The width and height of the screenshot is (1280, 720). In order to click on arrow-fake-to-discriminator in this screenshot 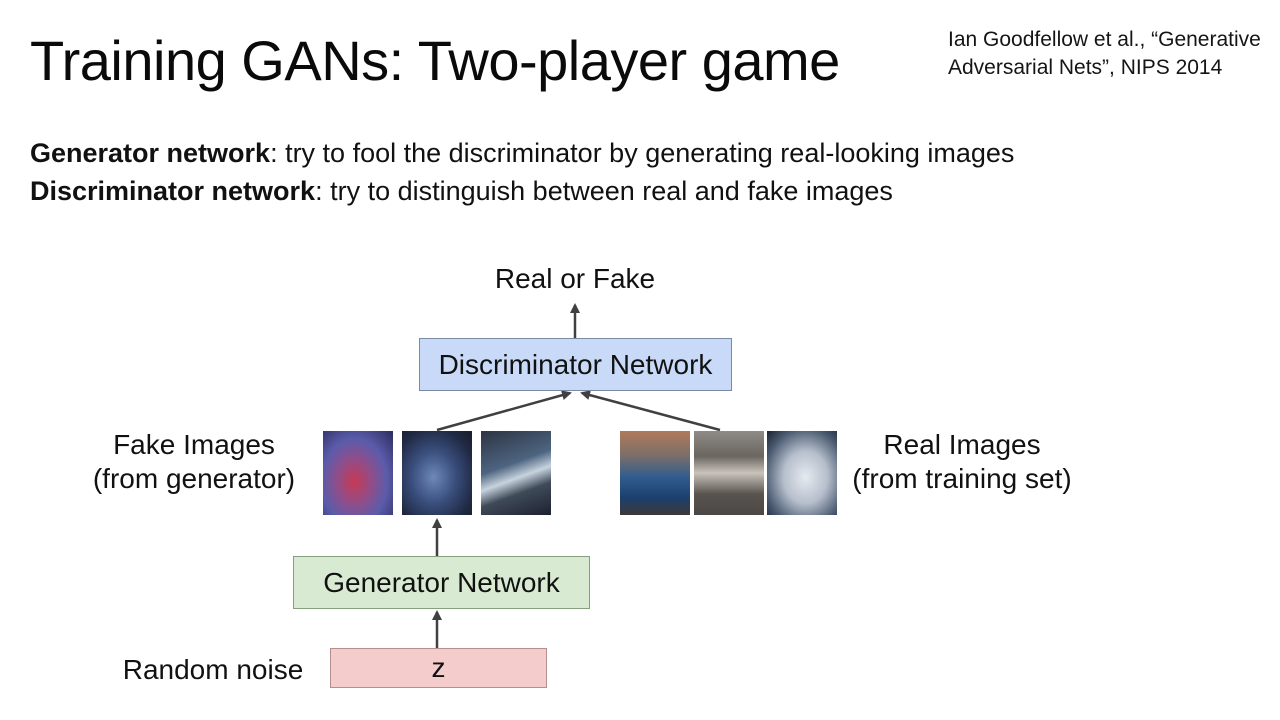, I will do `click(504, 411)`.